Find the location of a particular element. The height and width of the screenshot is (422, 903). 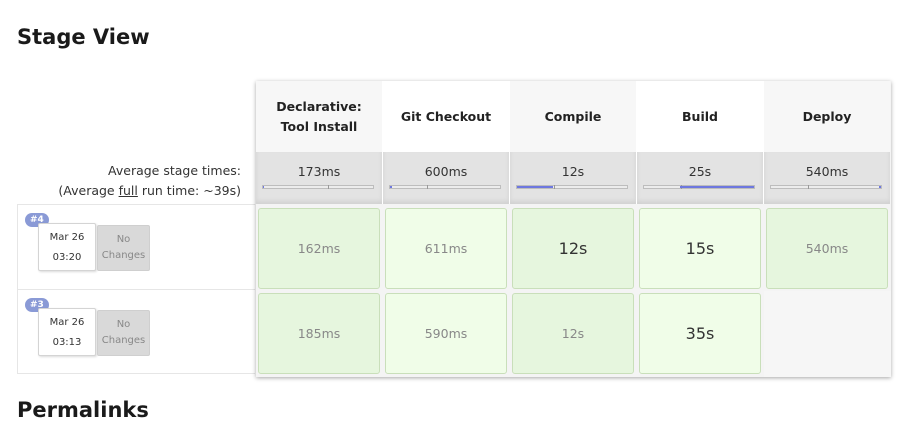

stage-average: 25s is located at coordinates (700, 178).